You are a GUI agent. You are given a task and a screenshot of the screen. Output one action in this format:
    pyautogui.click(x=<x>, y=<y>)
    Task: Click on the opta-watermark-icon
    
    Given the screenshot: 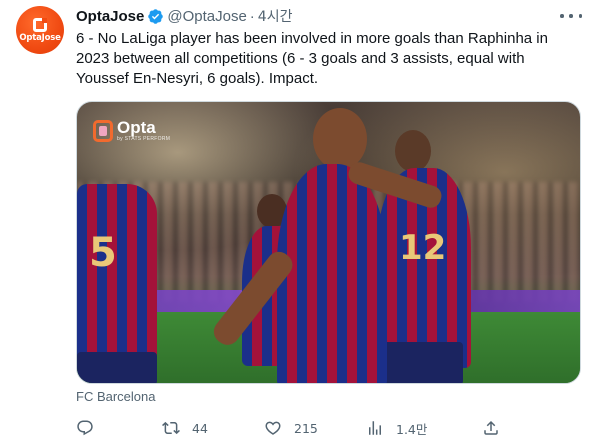 What is the action you would take?
    pyautogui.click(x=103, y=131)
    